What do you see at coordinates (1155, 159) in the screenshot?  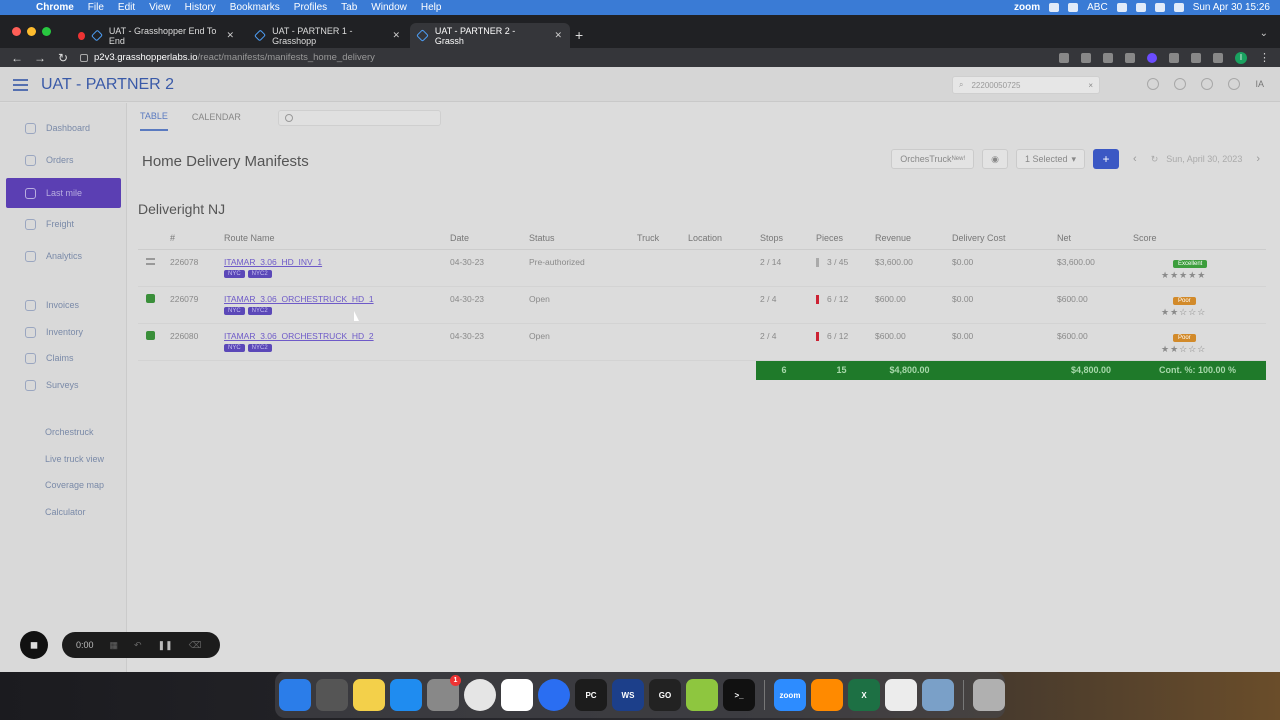 I see `refresh-icon: ↻` at bounding box center [1155, 159].